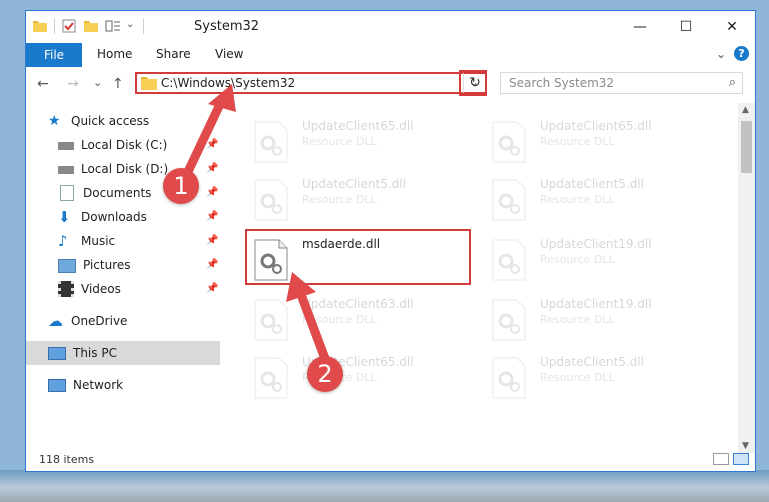 This screenshot has height=502, width=769. I want to click on annotation-arrows, so click(257, 230).